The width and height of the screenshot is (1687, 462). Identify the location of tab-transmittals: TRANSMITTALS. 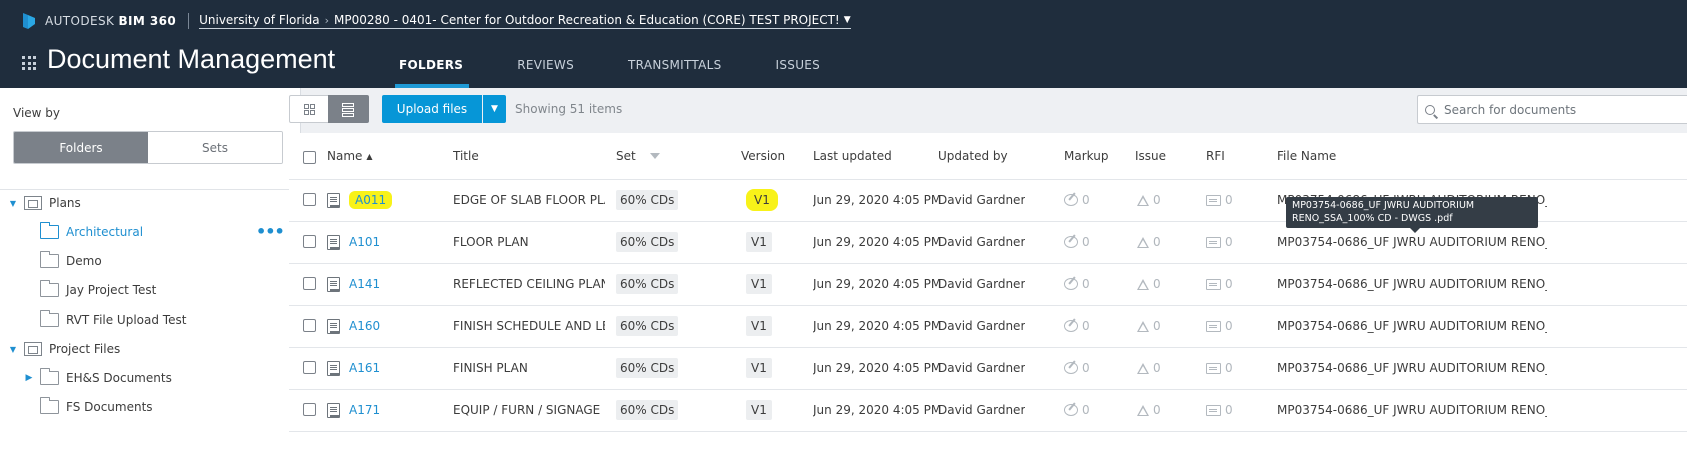
(675, 70).